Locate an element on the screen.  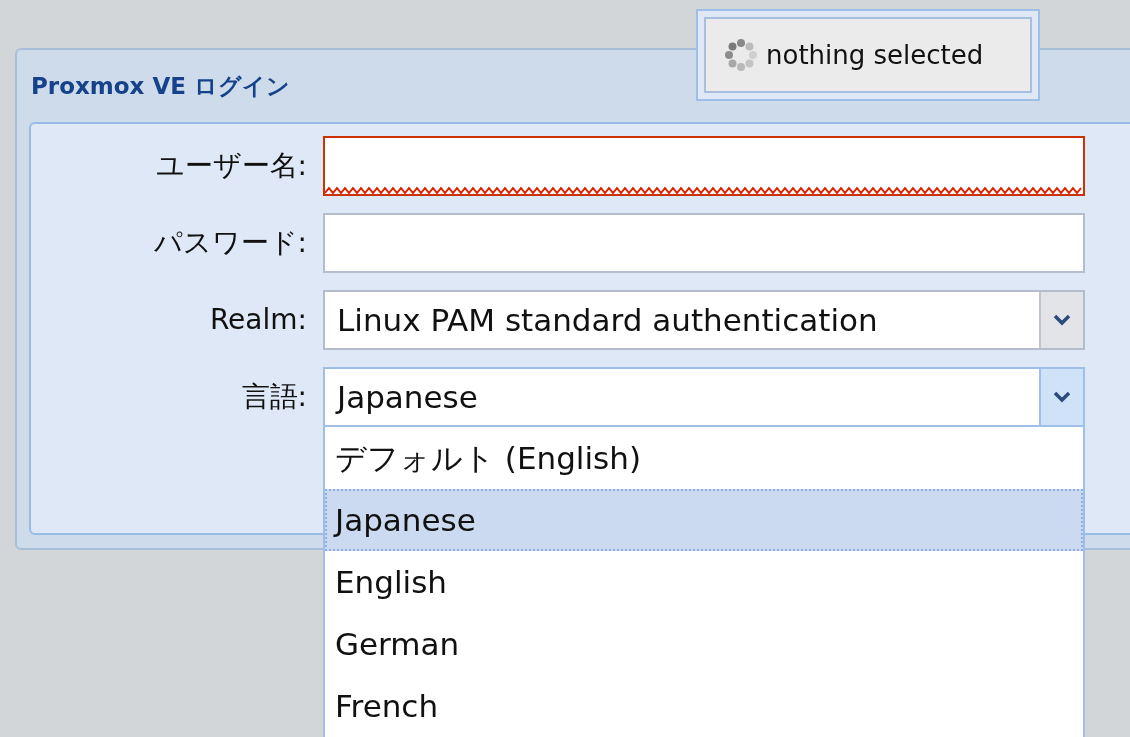
dropdown-option: Japanese is located at coordinates (704, 520).